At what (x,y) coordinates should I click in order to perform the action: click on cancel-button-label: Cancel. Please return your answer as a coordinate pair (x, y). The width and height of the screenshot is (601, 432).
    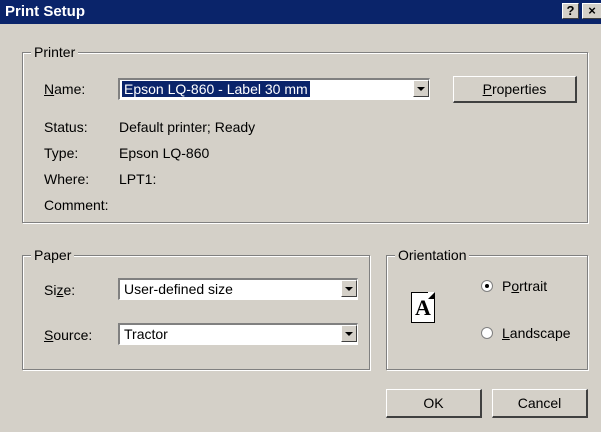
    Looking at the image, I should click on (539, 403).